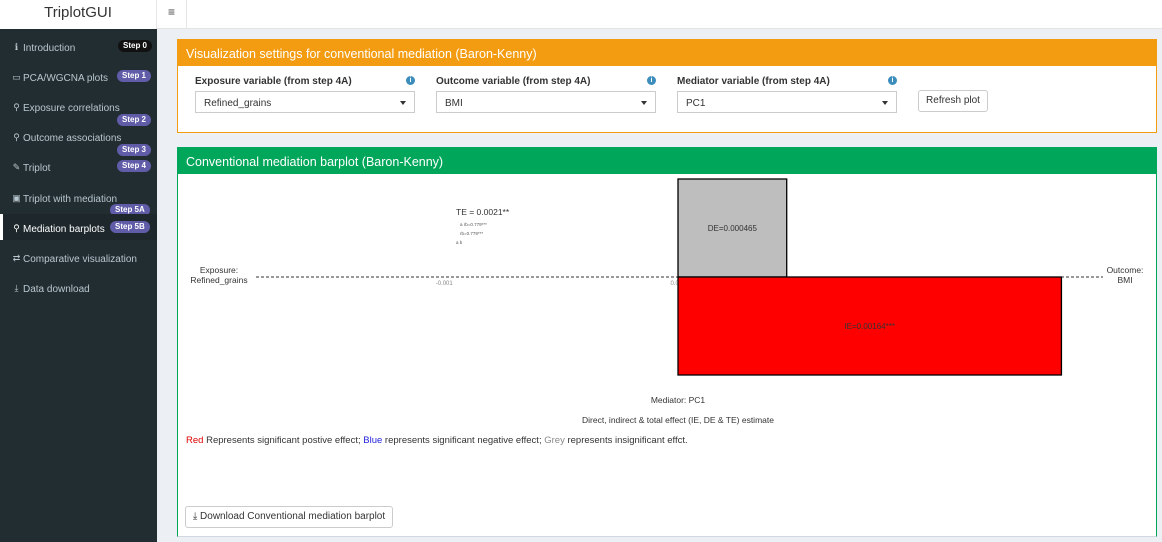  Describe the element at coordinates (66, 78) in the screenshot. I see `sidebar-item-label: PCA/WGCNA plots` at that location.